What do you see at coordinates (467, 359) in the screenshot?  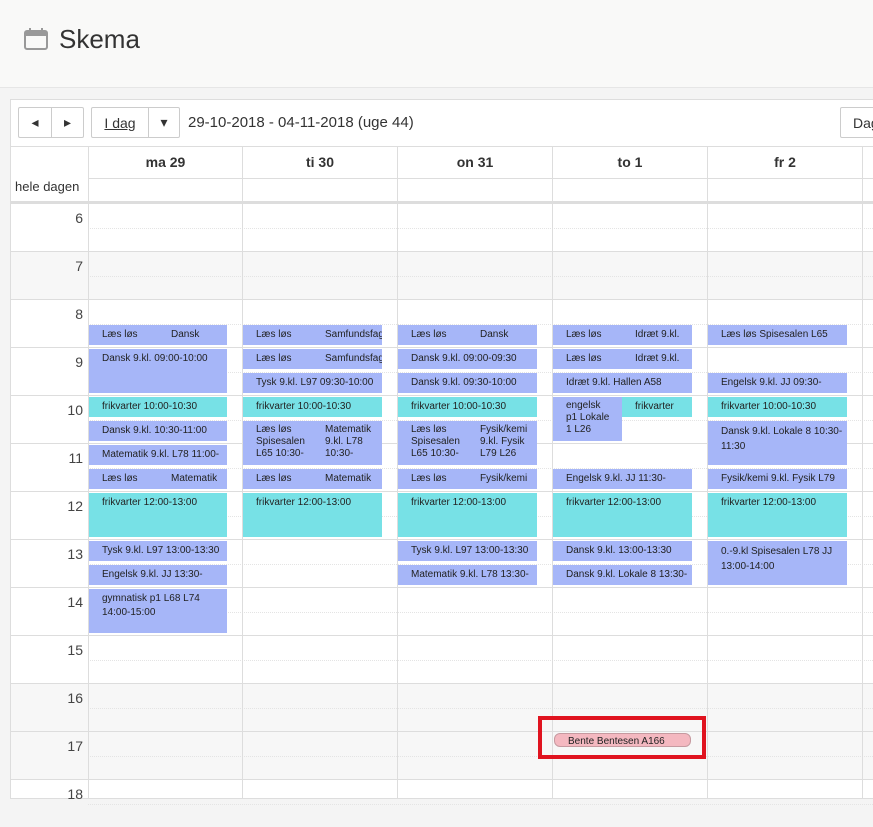 I see `event-wednesday-dansk: Dansk 9.kl. 09:00-09:30` at bounding box center [467, 359].